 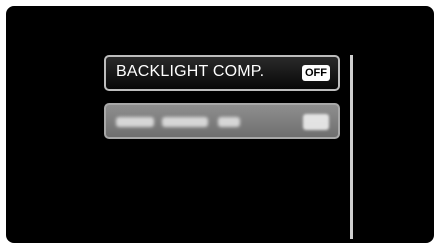 I want to click on menu-item-label: BACKLIGHT COMP., so click(x=190, y=71).